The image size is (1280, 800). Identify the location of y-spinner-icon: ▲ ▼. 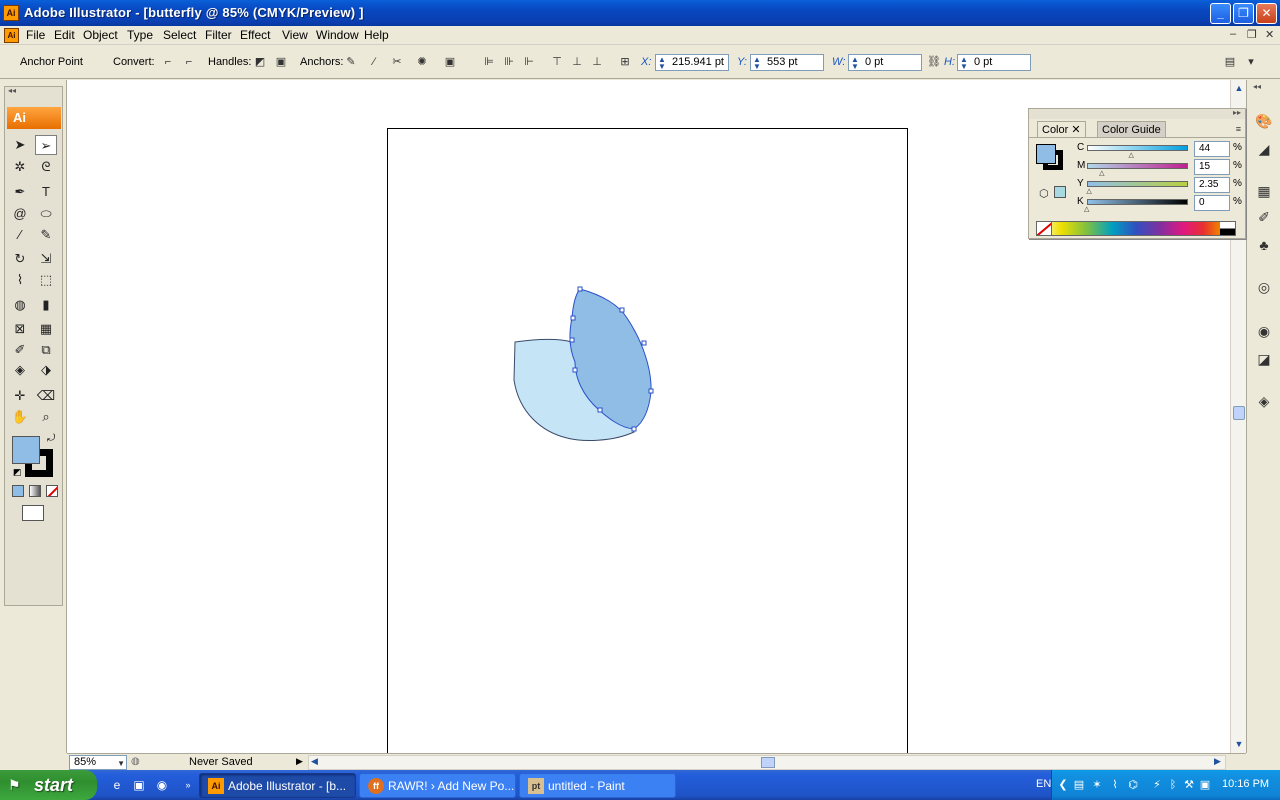
(757, 63).